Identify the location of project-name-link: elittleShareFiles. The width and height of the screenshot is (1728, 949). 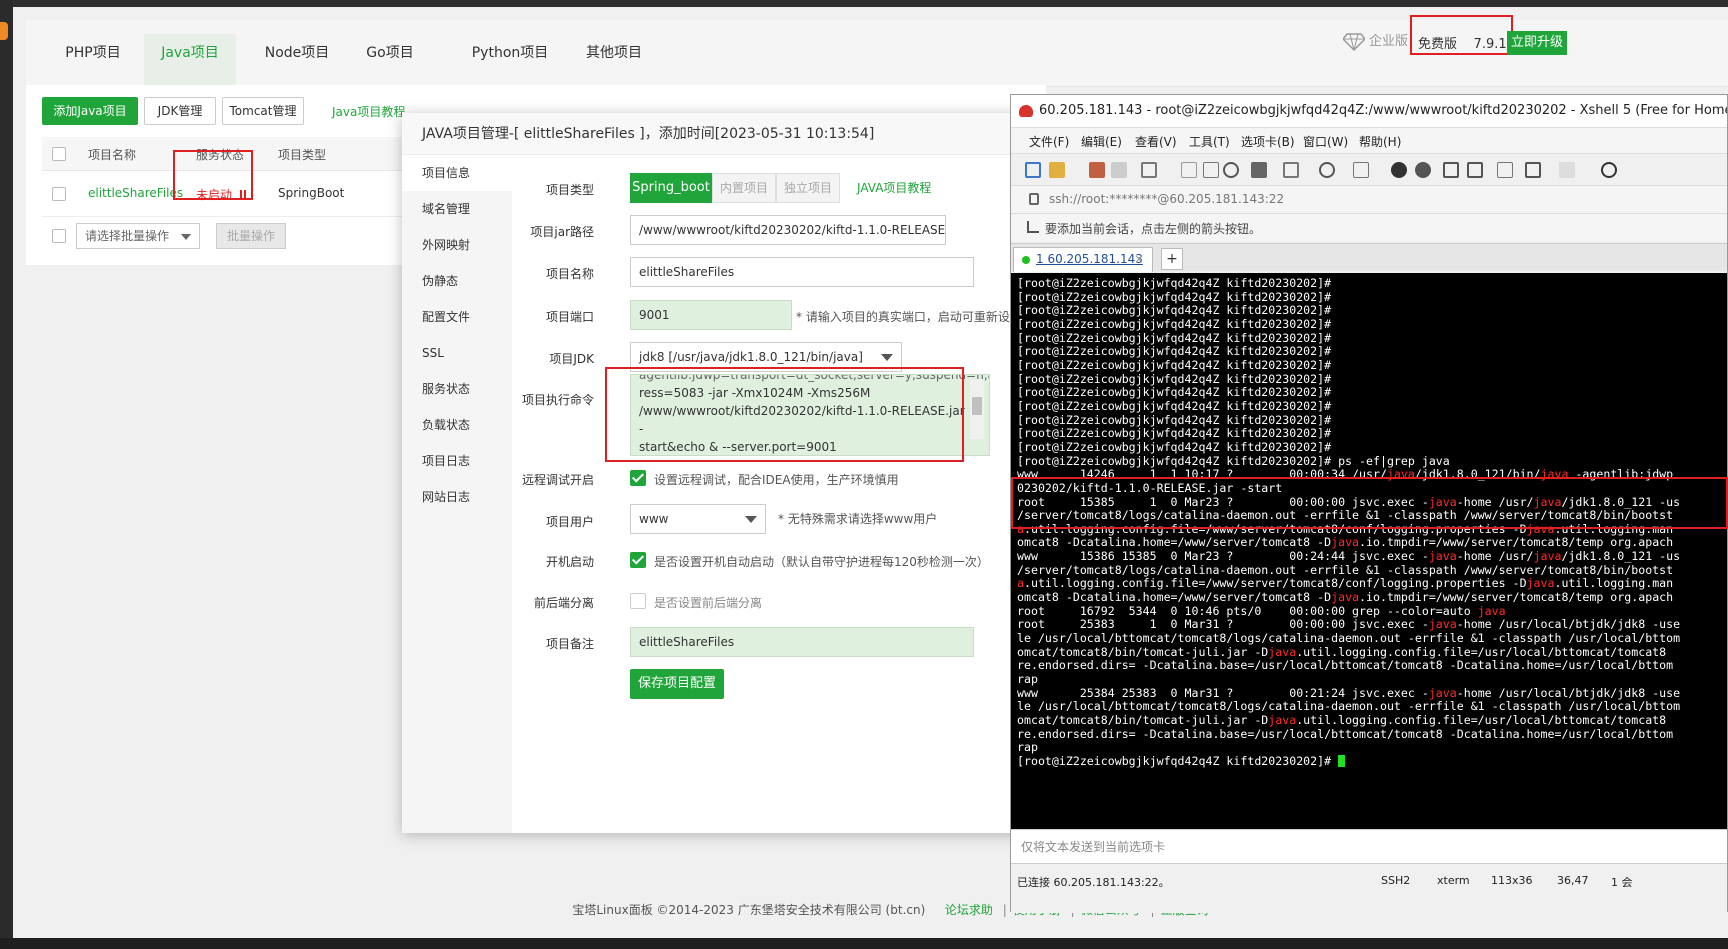
(135, 193).